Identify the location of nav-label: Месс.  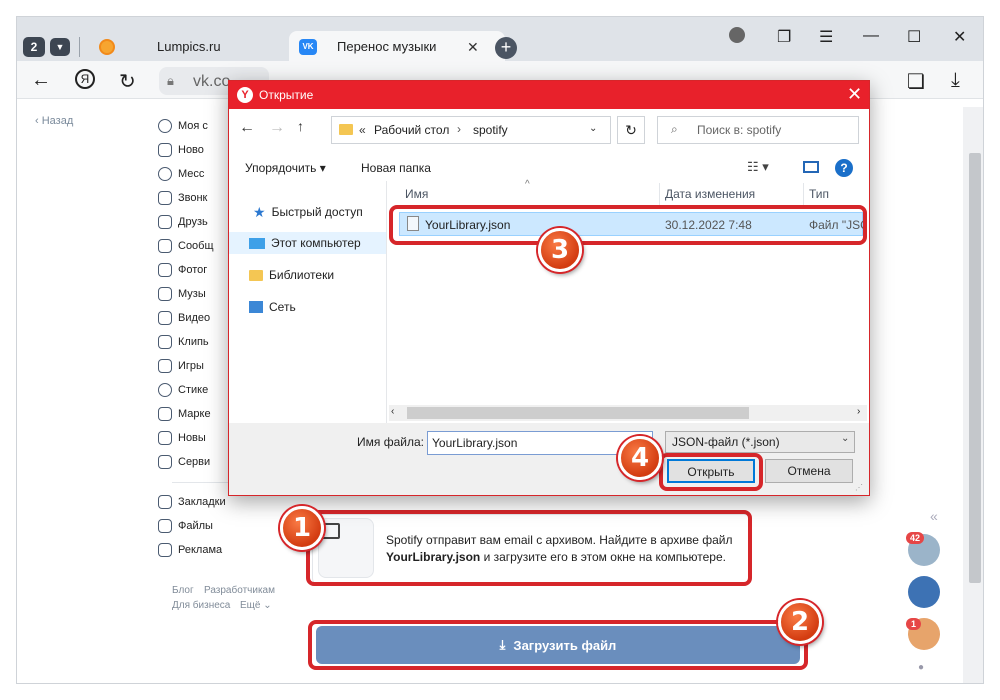
(191, 174).